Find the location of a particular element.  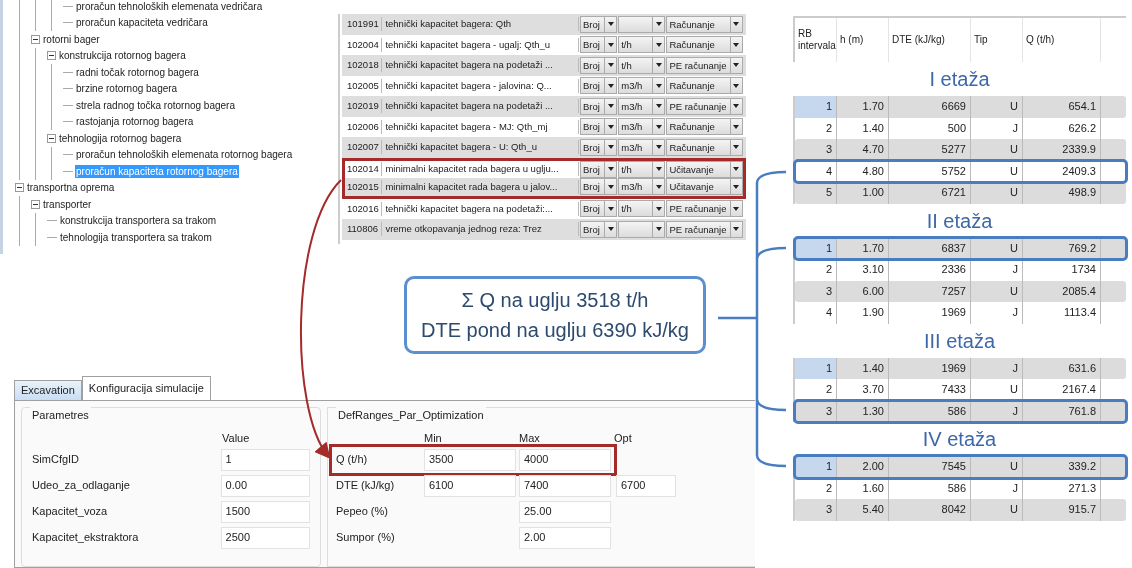

table-cell: 102005 is located at coordinates (364, 85).